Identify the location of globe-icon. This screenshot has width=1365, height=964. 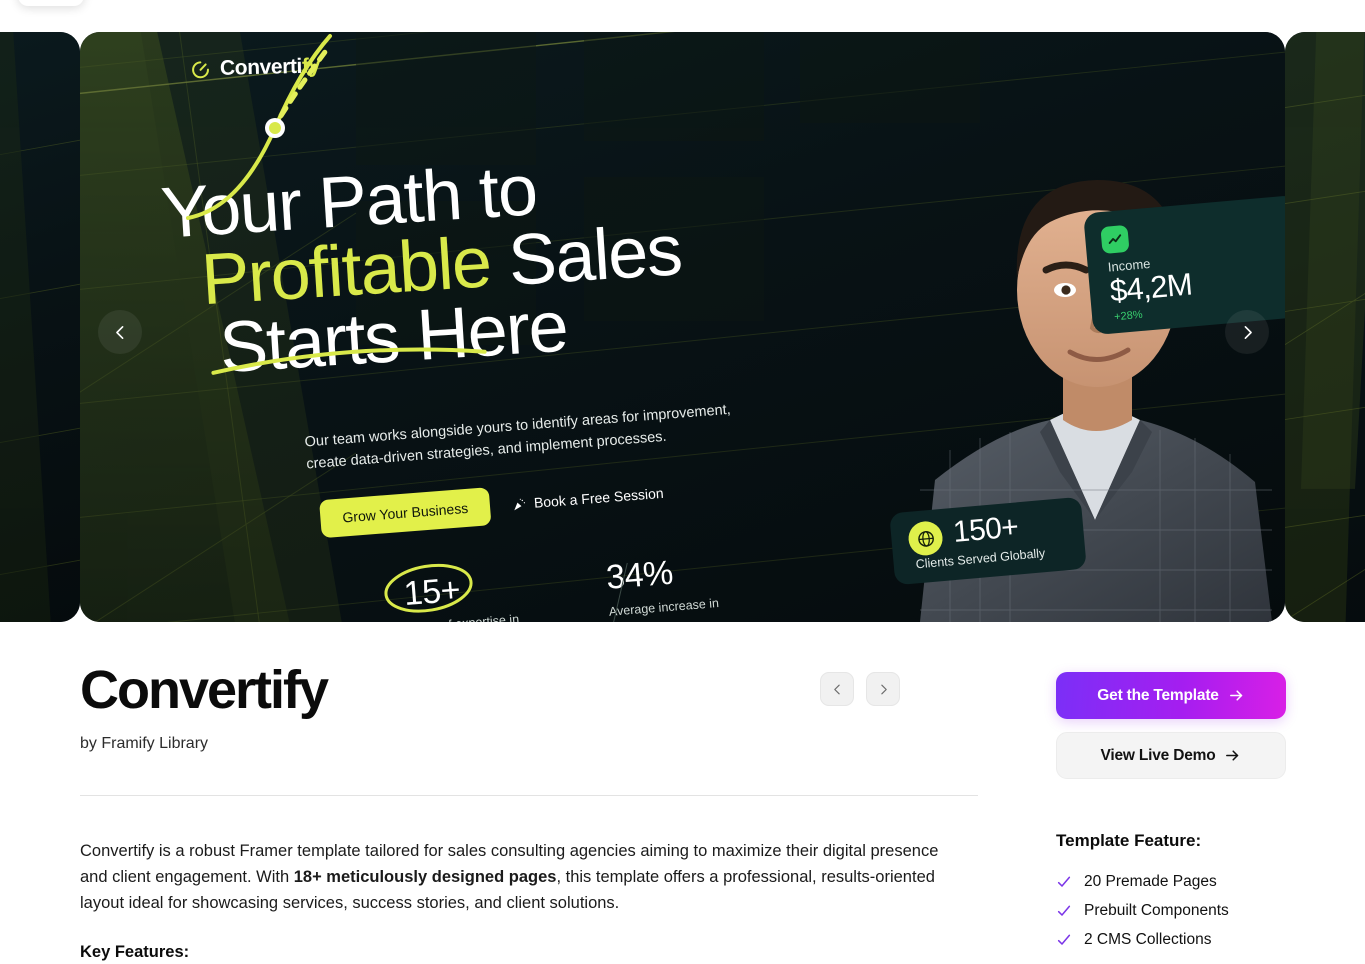
(925, 538).